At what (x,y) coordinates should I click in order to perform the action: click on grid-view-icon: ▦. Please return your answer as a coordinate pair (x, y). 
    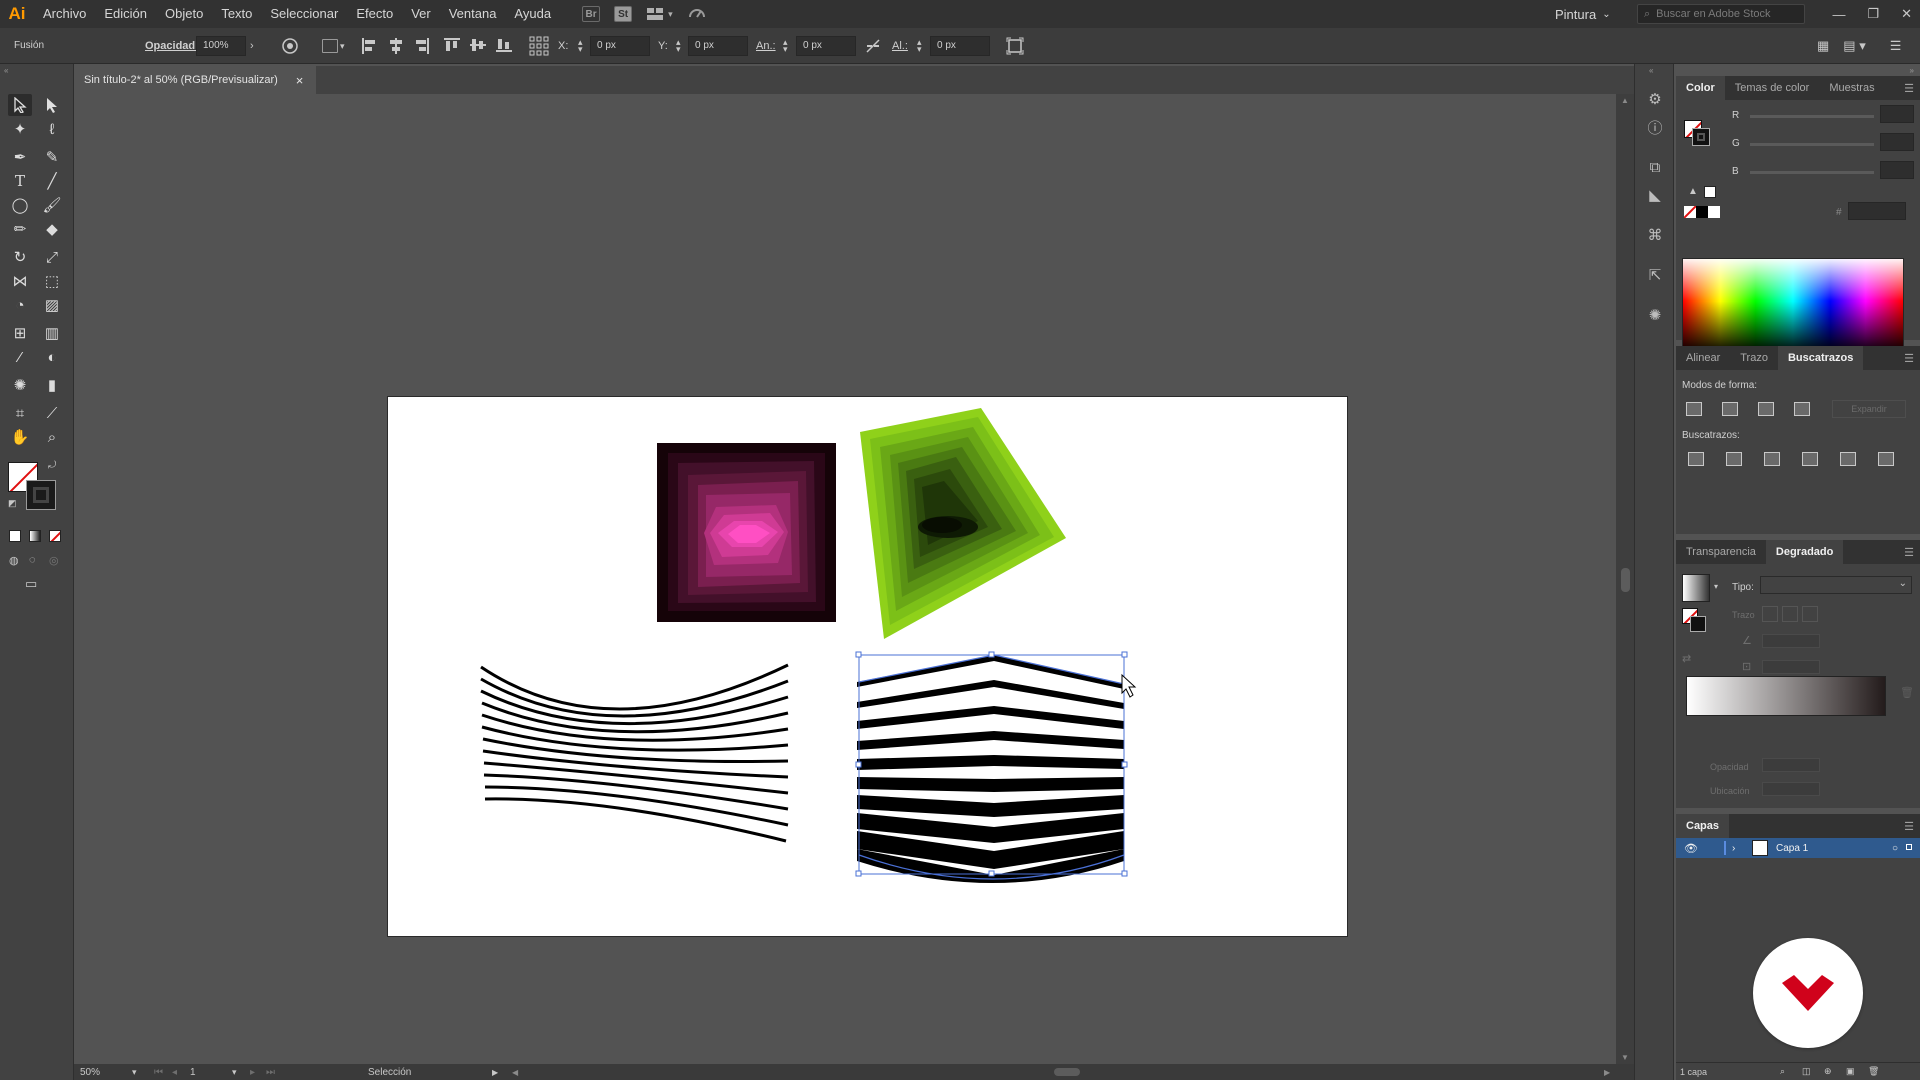
    Looking at the image, I should click on (1823, 46).